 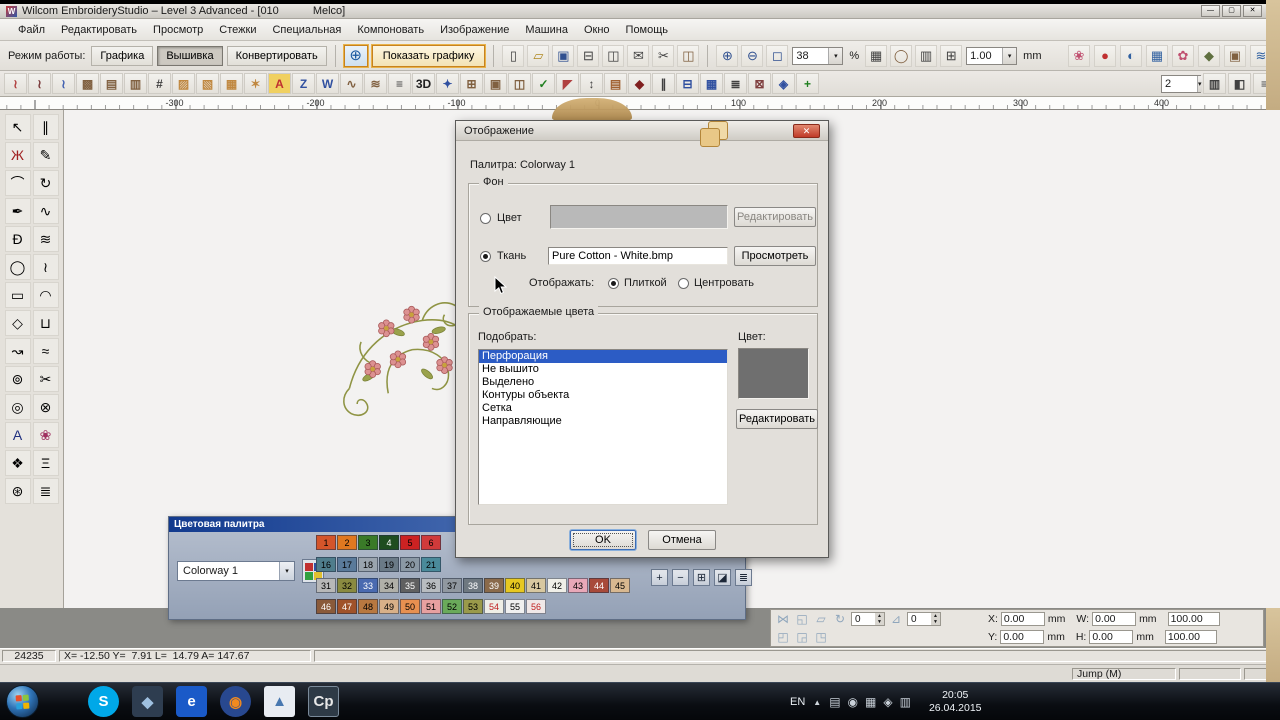 What do you see at coordinates (17, 435) in the screenshot?
I see `tool-icon: A` at bounding box center [17, 435].